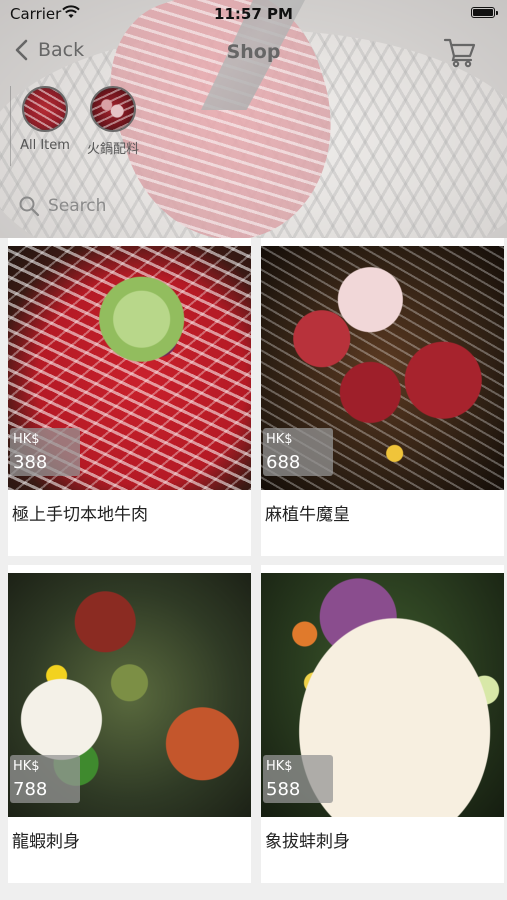 The height and width of the screenshot is (900, 507). What do you see at coordinates (283, 789) in the screenshot?
I see `price-value: 588` at bounding box center [283, 789].